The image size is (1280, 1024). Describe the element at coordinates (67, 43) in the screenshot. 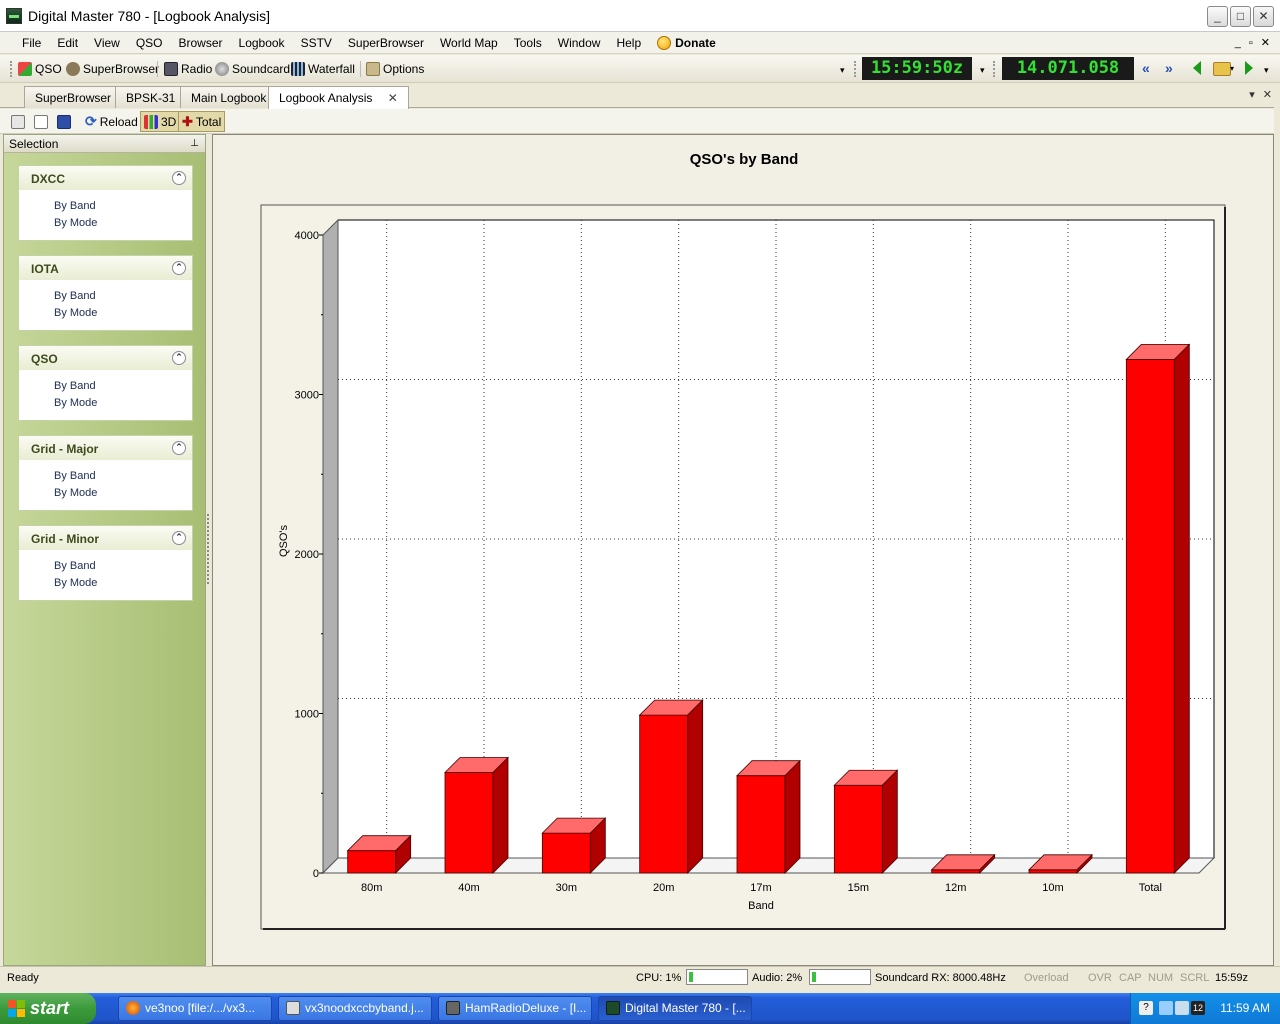

I see `menu-edit: Edit` at that location.